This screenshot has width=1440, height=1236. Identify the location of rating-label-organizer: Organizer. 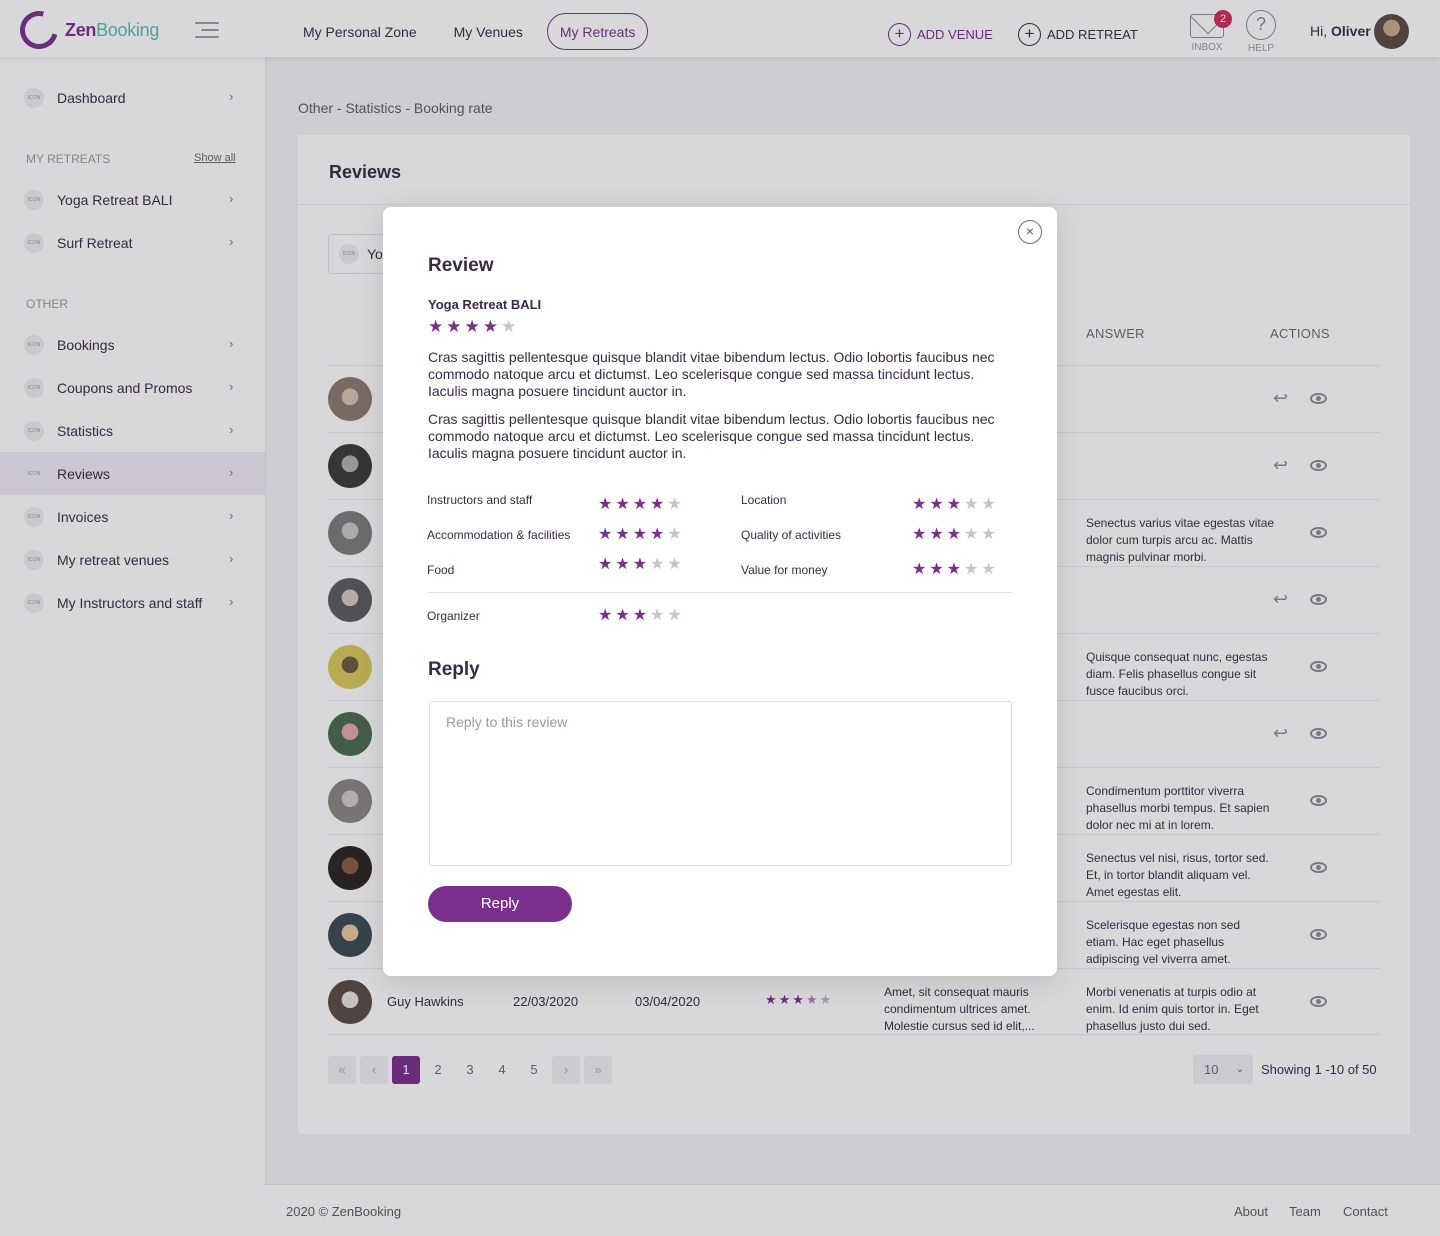
(453, 616).